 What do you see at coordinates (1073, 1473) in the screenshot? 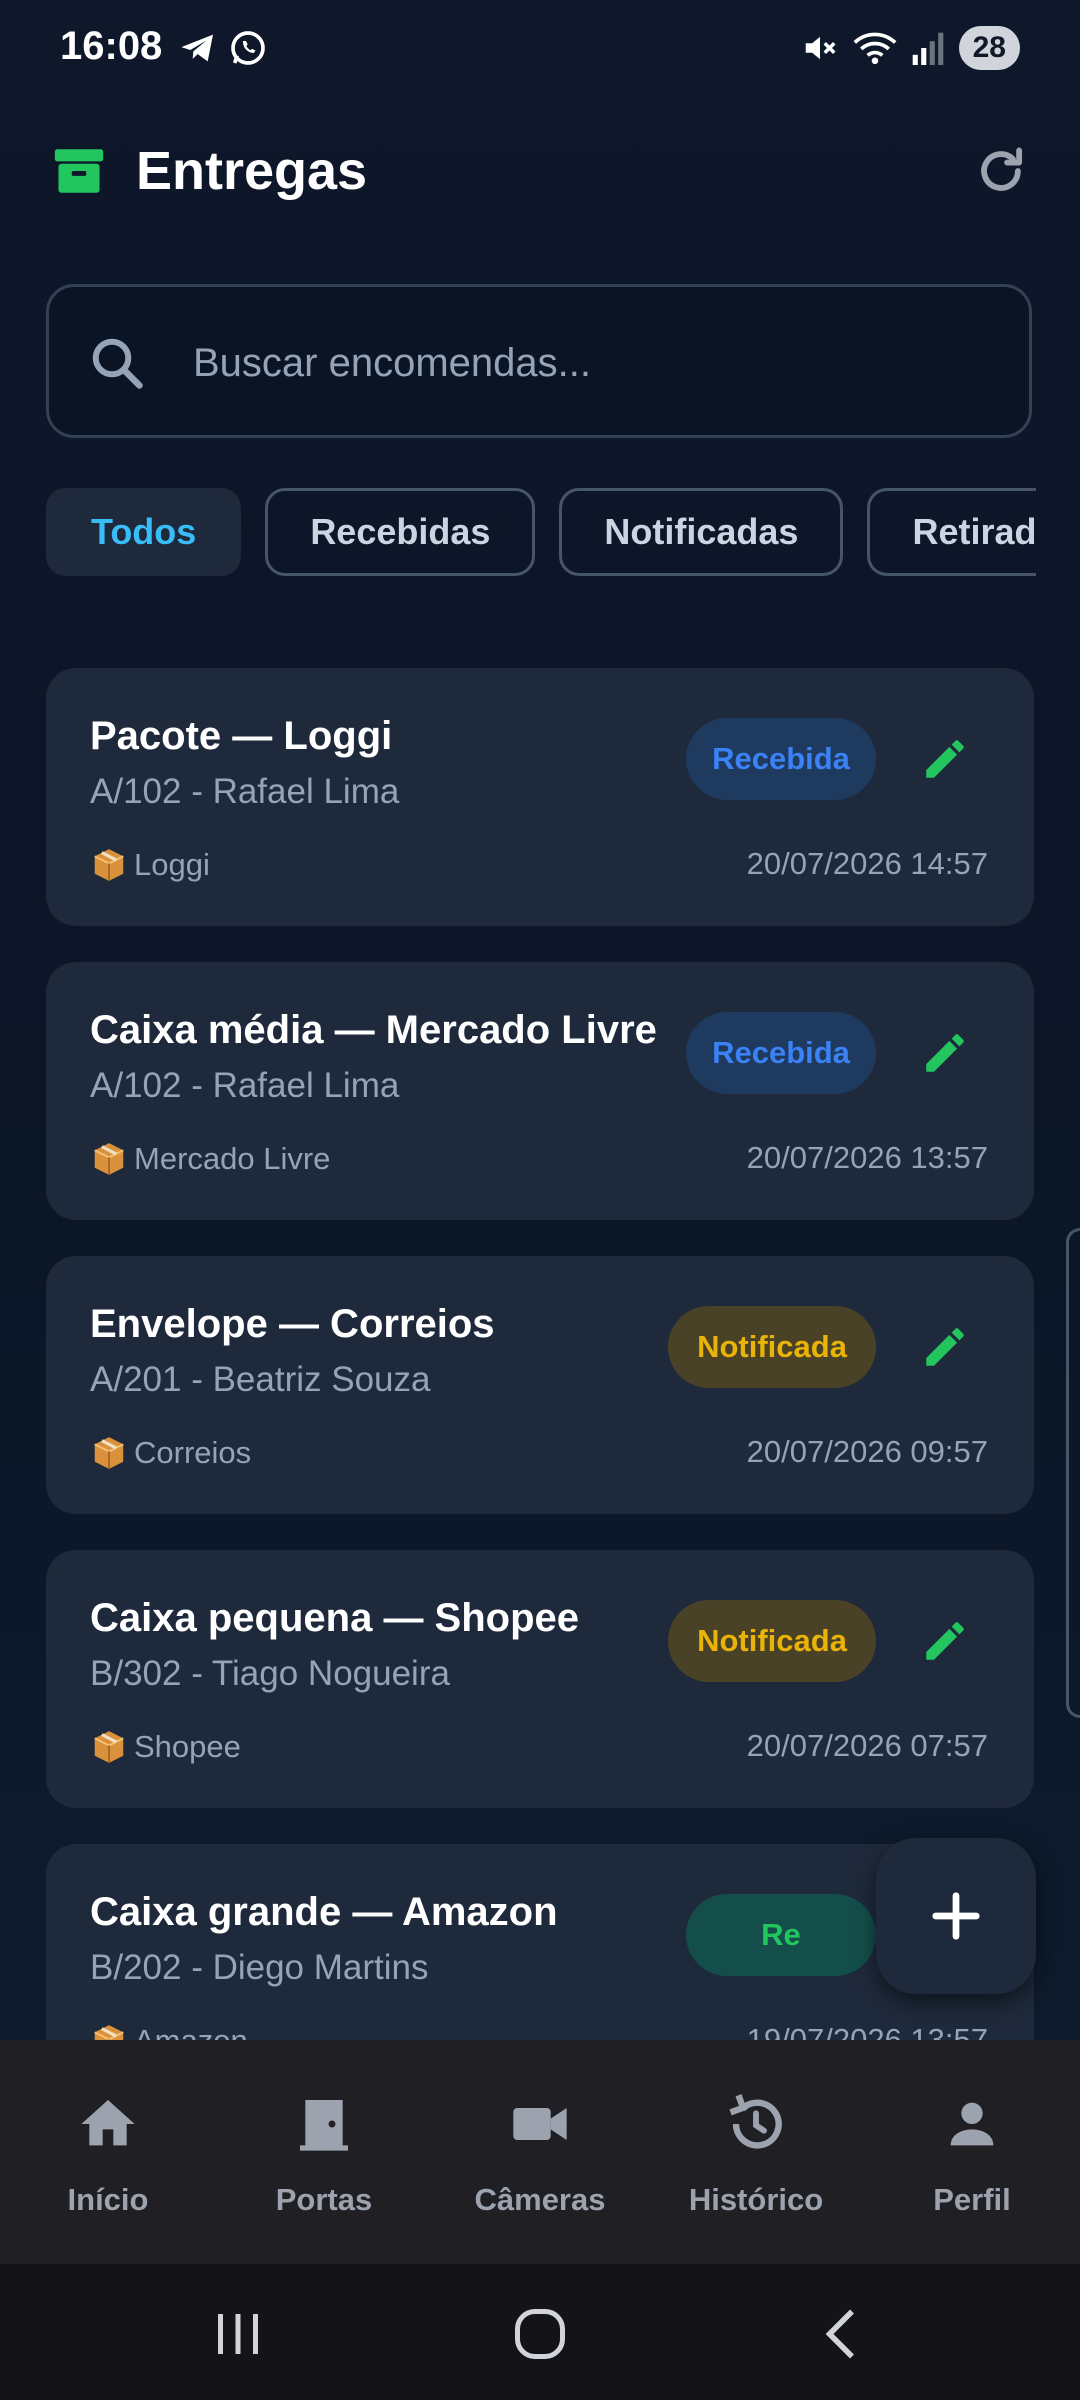
I see `scroll-indicator` at bounding box center [1073, 1473].